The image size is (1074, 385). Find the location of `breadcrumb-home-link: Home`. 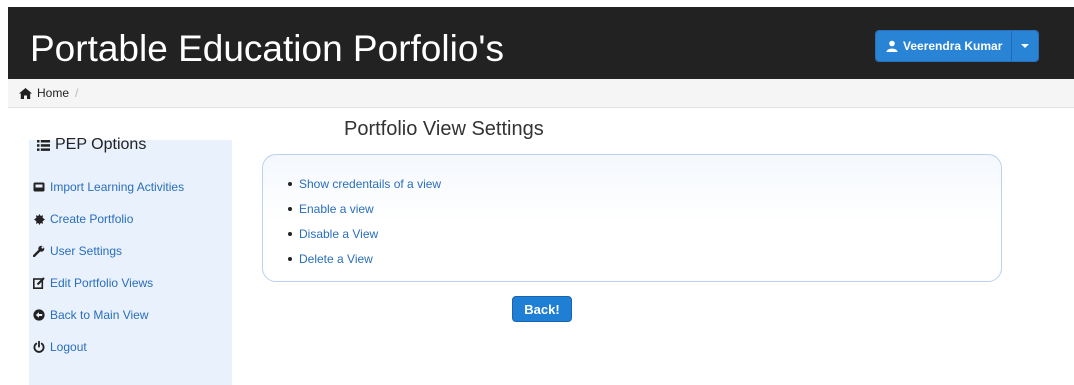

breadcrumb-home-link: Home is located at coordinates (44, 93).